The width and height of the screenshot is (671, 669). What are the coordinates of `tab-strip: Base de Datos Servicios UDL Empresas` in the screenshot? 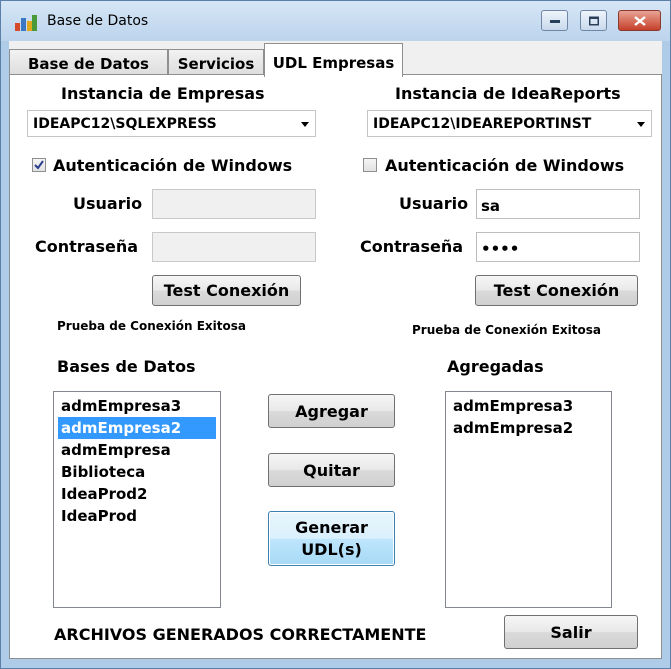 It's located at (335, 60).